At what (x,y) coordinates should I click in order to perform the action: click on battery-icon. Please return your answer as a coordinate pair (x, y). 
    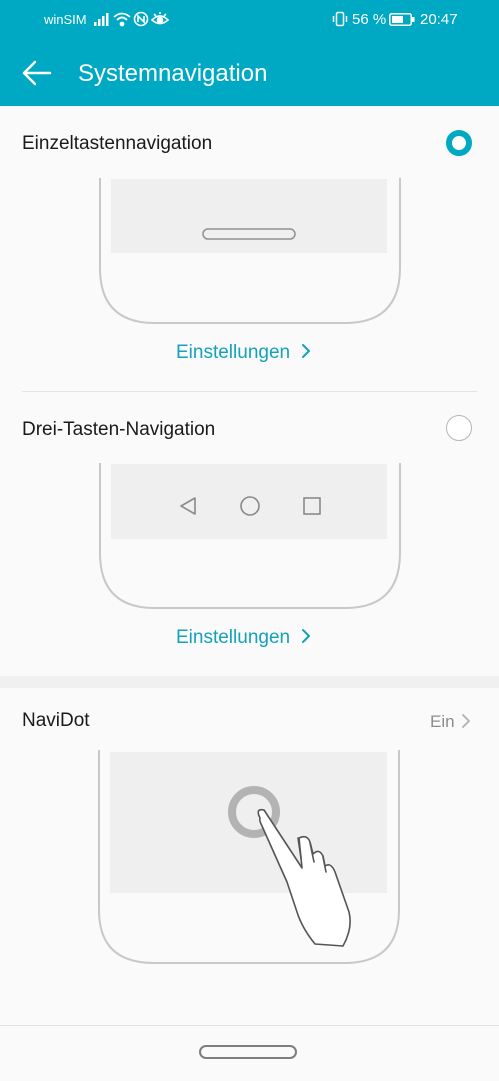
    Looking at the image, I should click on (402, 19).